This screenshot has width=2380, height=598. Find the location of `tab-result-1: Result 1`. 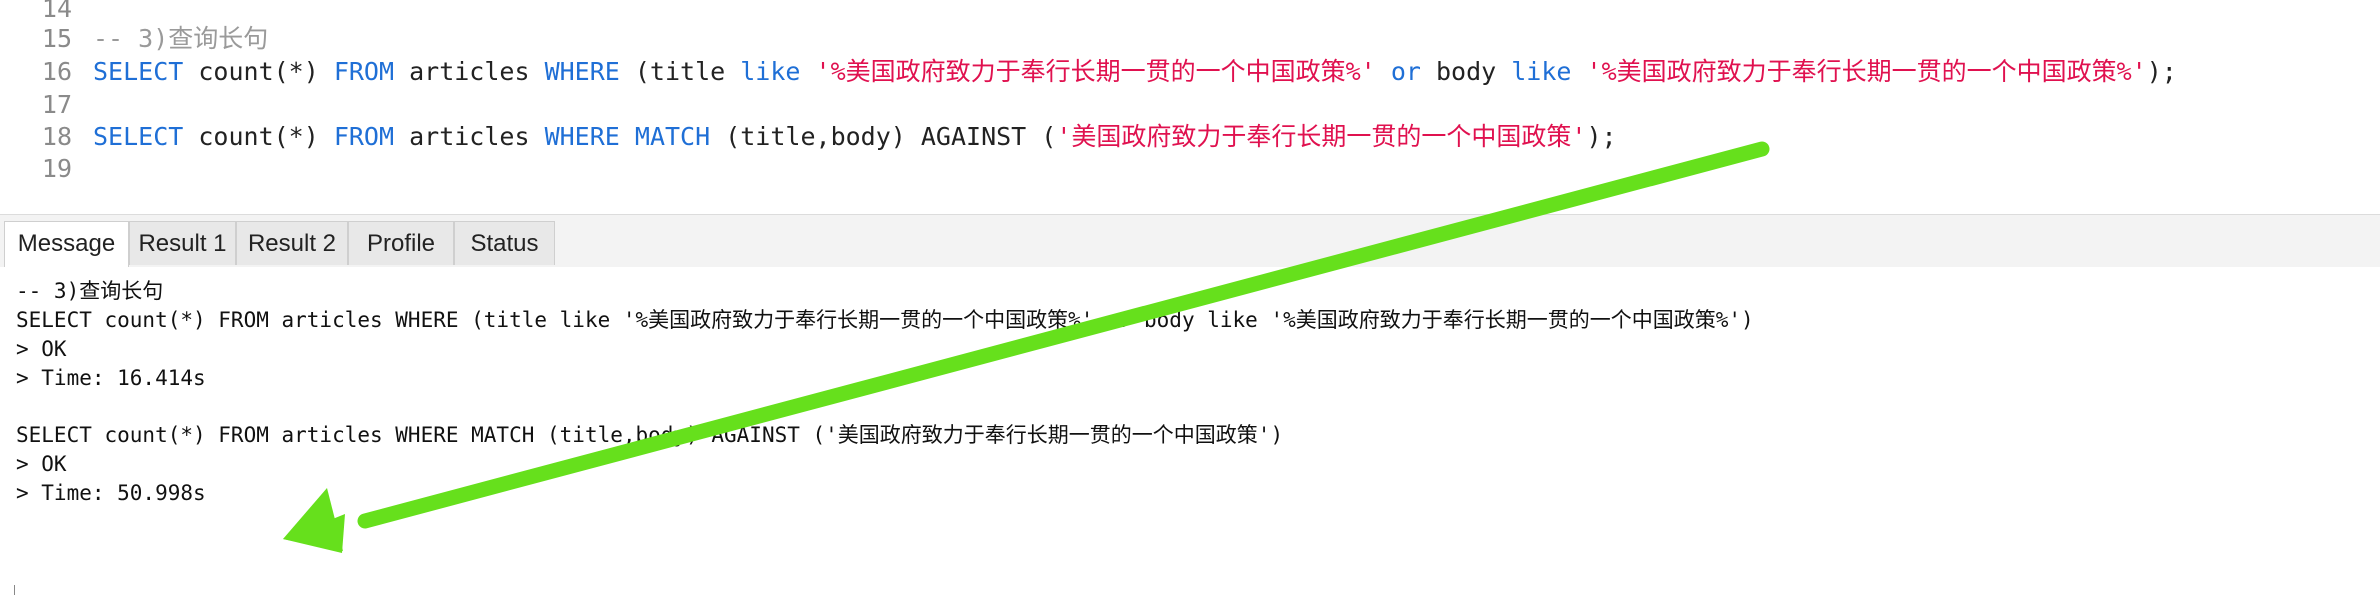

tab-result-1: Result 1 is located at coordinates (182, 243).